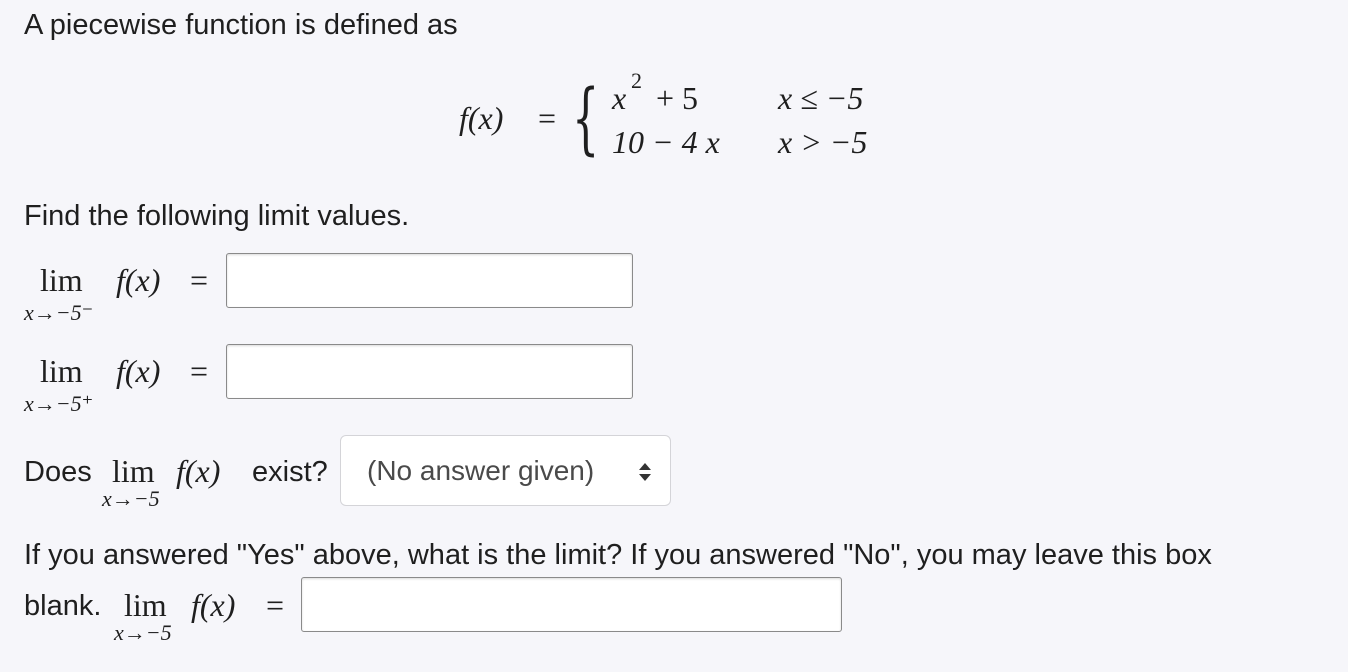  What do you see at coordinates (58, 472) in the screenshot?
I see `does-label: Does` at bounding box center [58, 472].